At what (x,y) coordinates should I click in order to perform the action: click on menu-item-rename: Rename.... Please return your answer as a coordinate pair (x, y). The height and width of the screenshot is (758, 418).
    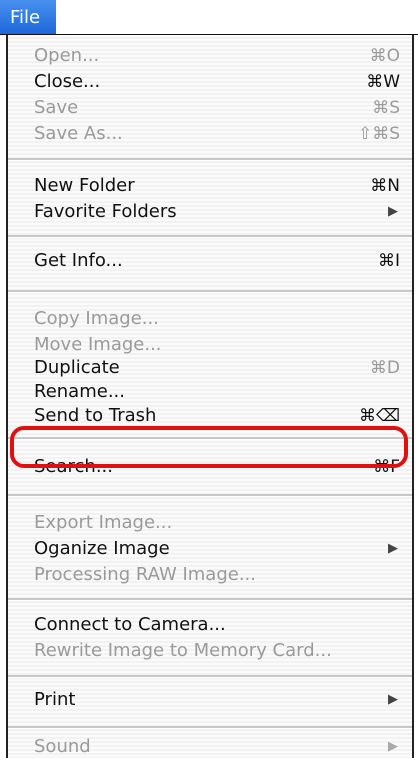
    Looking at the image, I should click on (217, 392).